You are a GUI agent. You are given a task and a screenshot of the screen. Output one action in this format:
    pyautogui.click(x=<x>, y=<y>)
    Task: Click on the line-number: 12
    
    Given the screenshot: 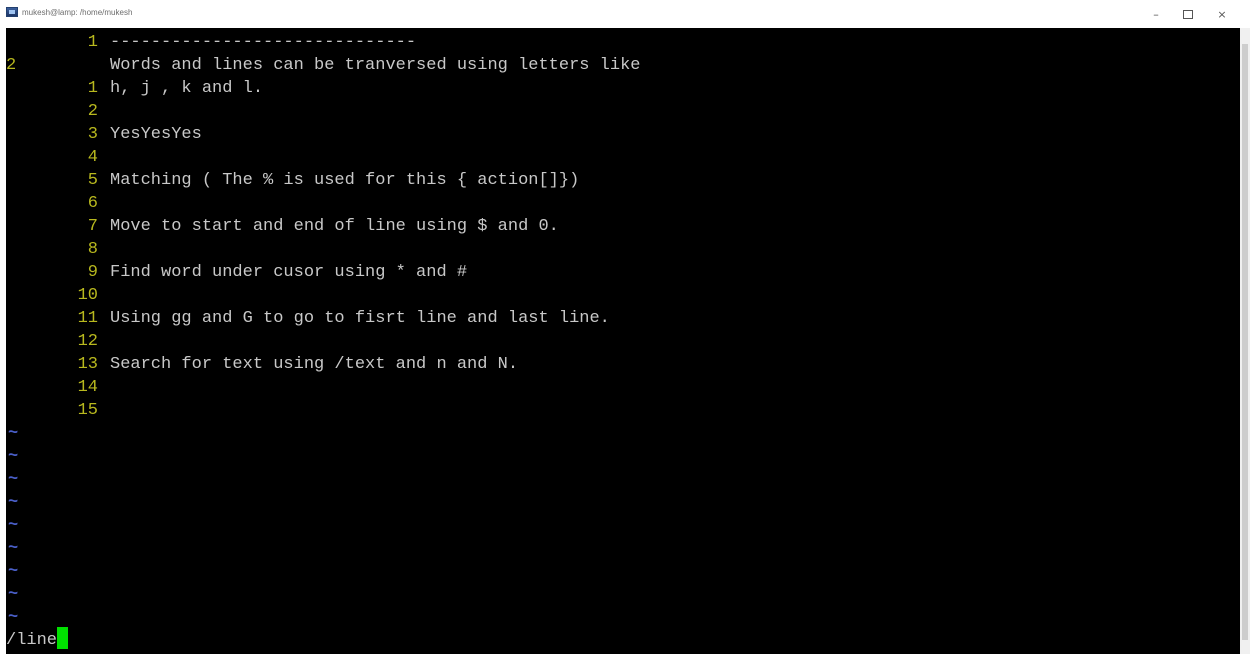 What is the action you would take?
    pyautogui.click(x=87, y=341)
    